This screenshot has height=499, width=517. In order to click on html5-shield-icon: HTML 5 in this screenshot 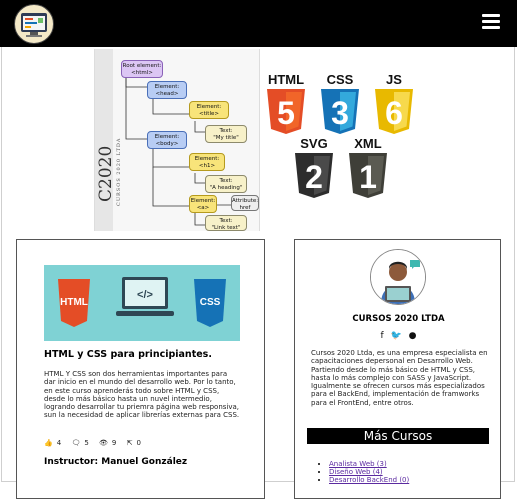, I will do `click(286, 103)`.